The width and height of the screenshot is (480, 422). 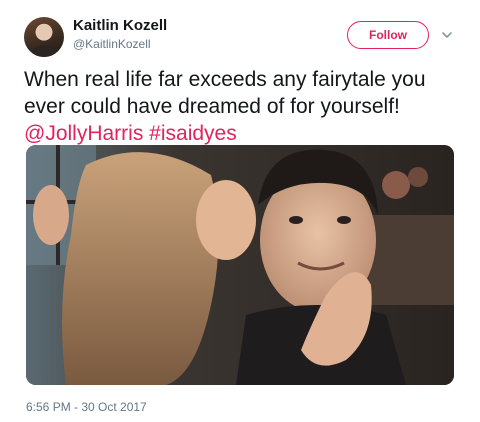 I want to click on author-name: Kaitlin Kozell, so click(x=120, y=25).